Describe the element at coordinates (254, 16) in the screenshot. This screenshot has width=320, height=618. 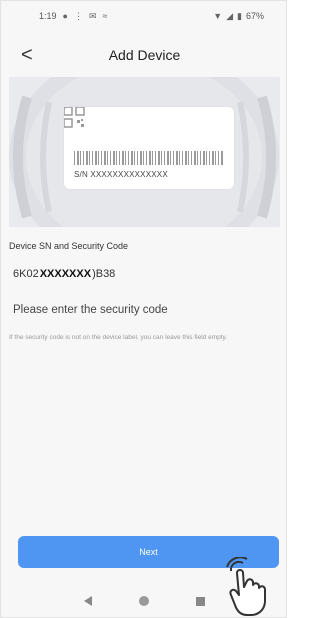
I see `battery-percent: 67%` at that location.